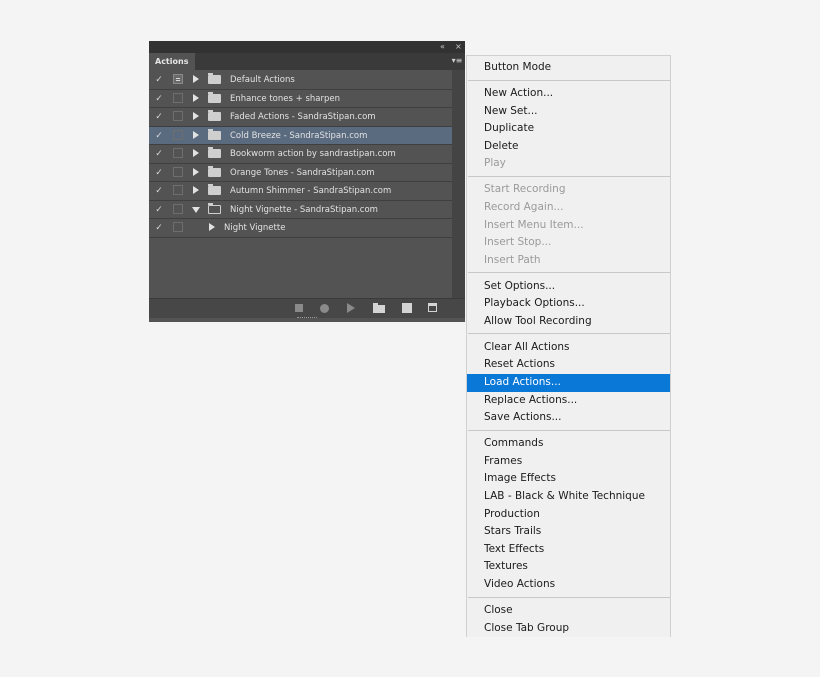  I want to click on action-set-label: Faded Actions - SandraStipan.com, so click(303, 117).